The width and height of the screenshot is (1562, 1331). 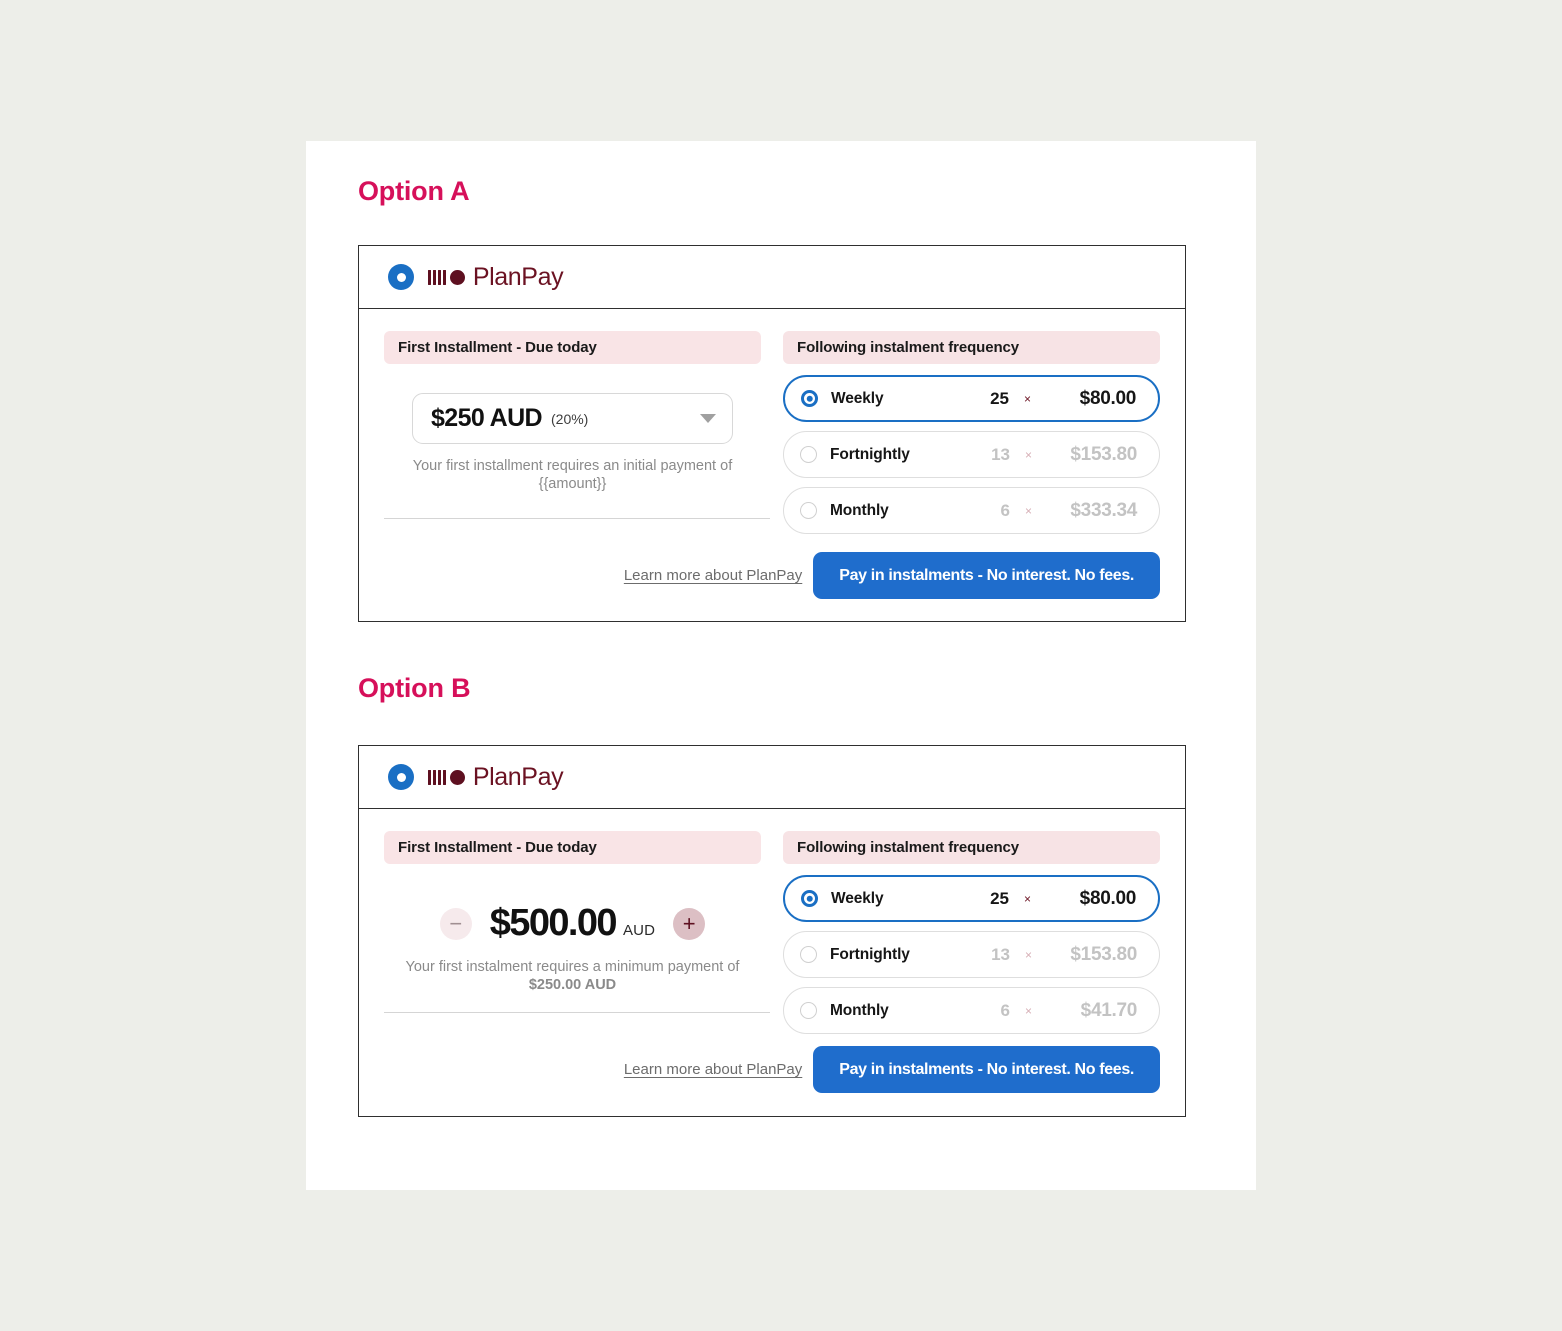 What do you see at coordinates (1103, 510) in the screenshot?
I see `frequency-price: $333.34` at bounding box center [1103, 510].